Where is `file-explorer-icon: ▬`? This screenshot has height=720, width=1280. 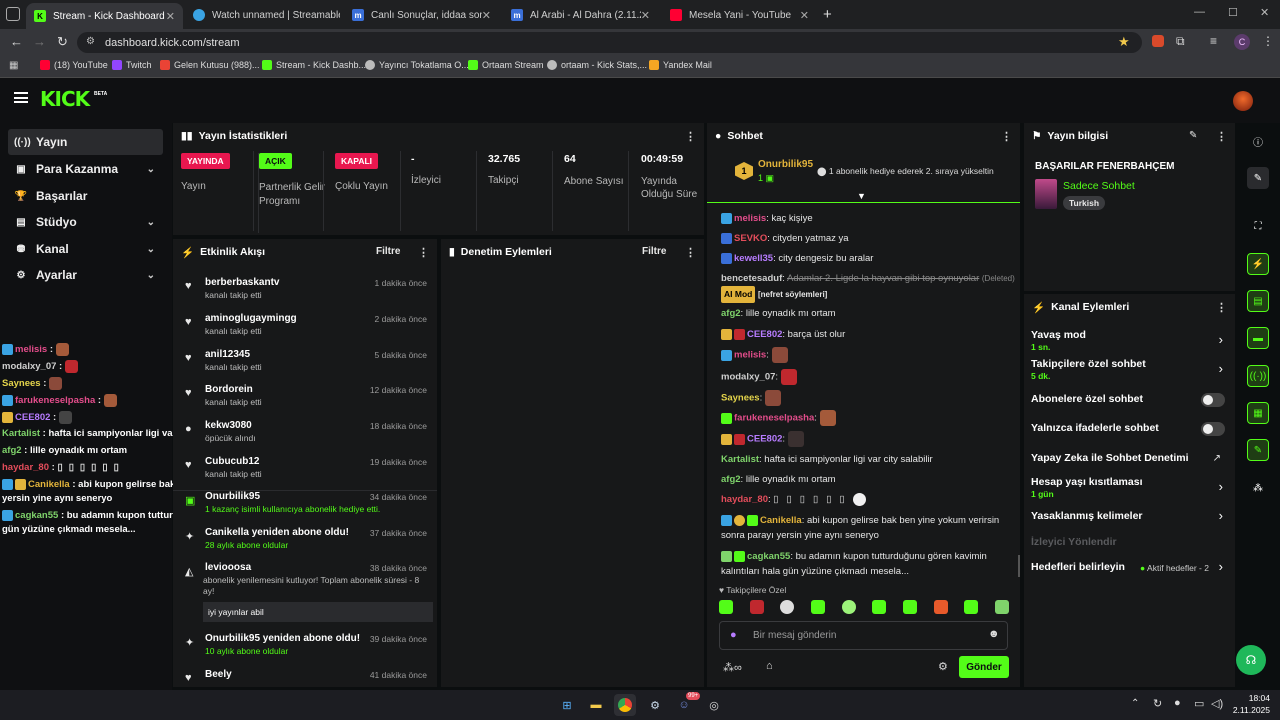 file-explorer-icon: ▬ is located at coordinates (596, 705).